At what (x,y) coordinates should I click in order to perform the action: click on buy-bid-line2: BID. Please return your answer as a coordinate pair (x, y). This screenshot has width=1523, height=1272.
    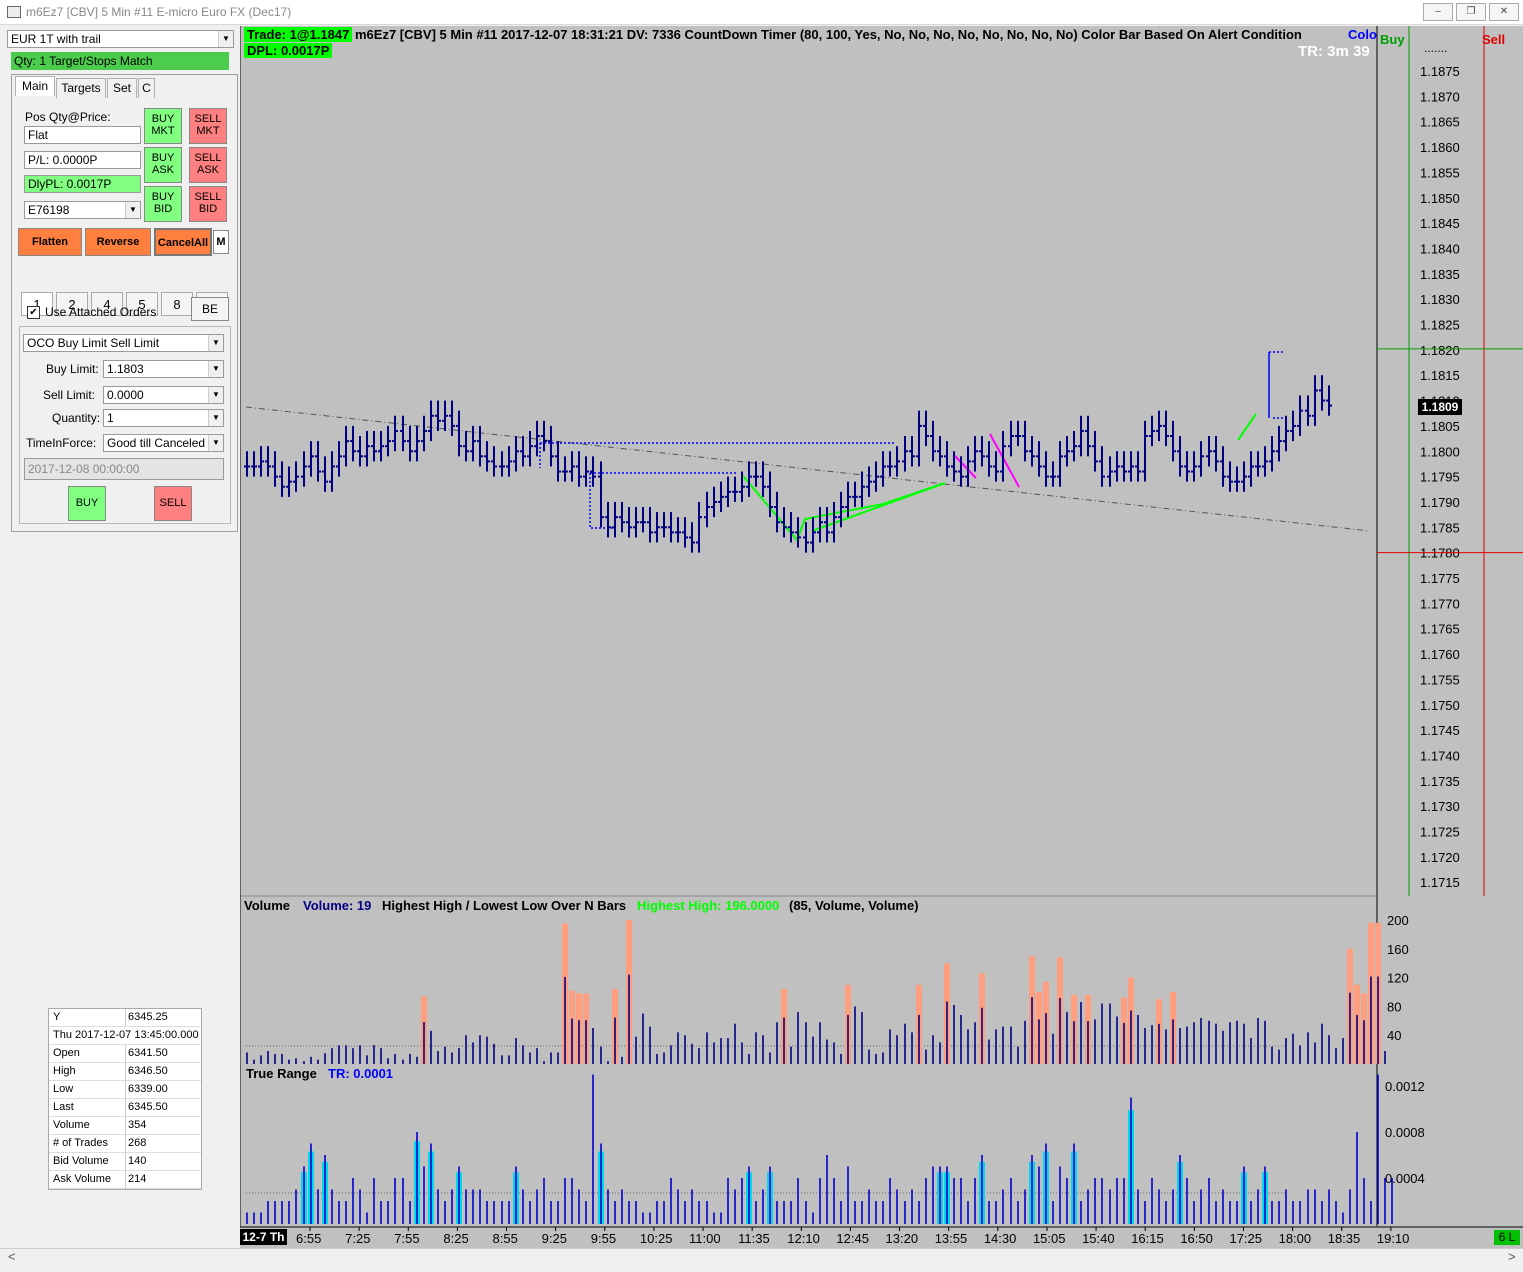
    Looking at the image, I should click on (163, 209).